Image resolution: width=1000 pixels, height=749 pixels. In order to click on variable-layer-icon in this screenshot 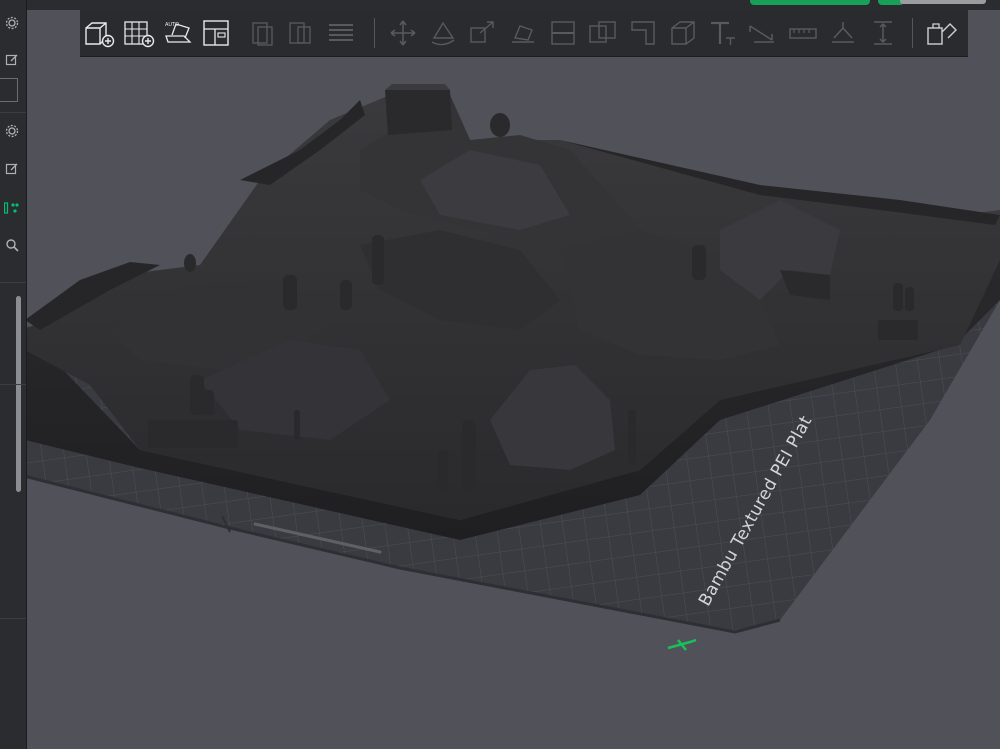, I will do `click(803, 33)`.